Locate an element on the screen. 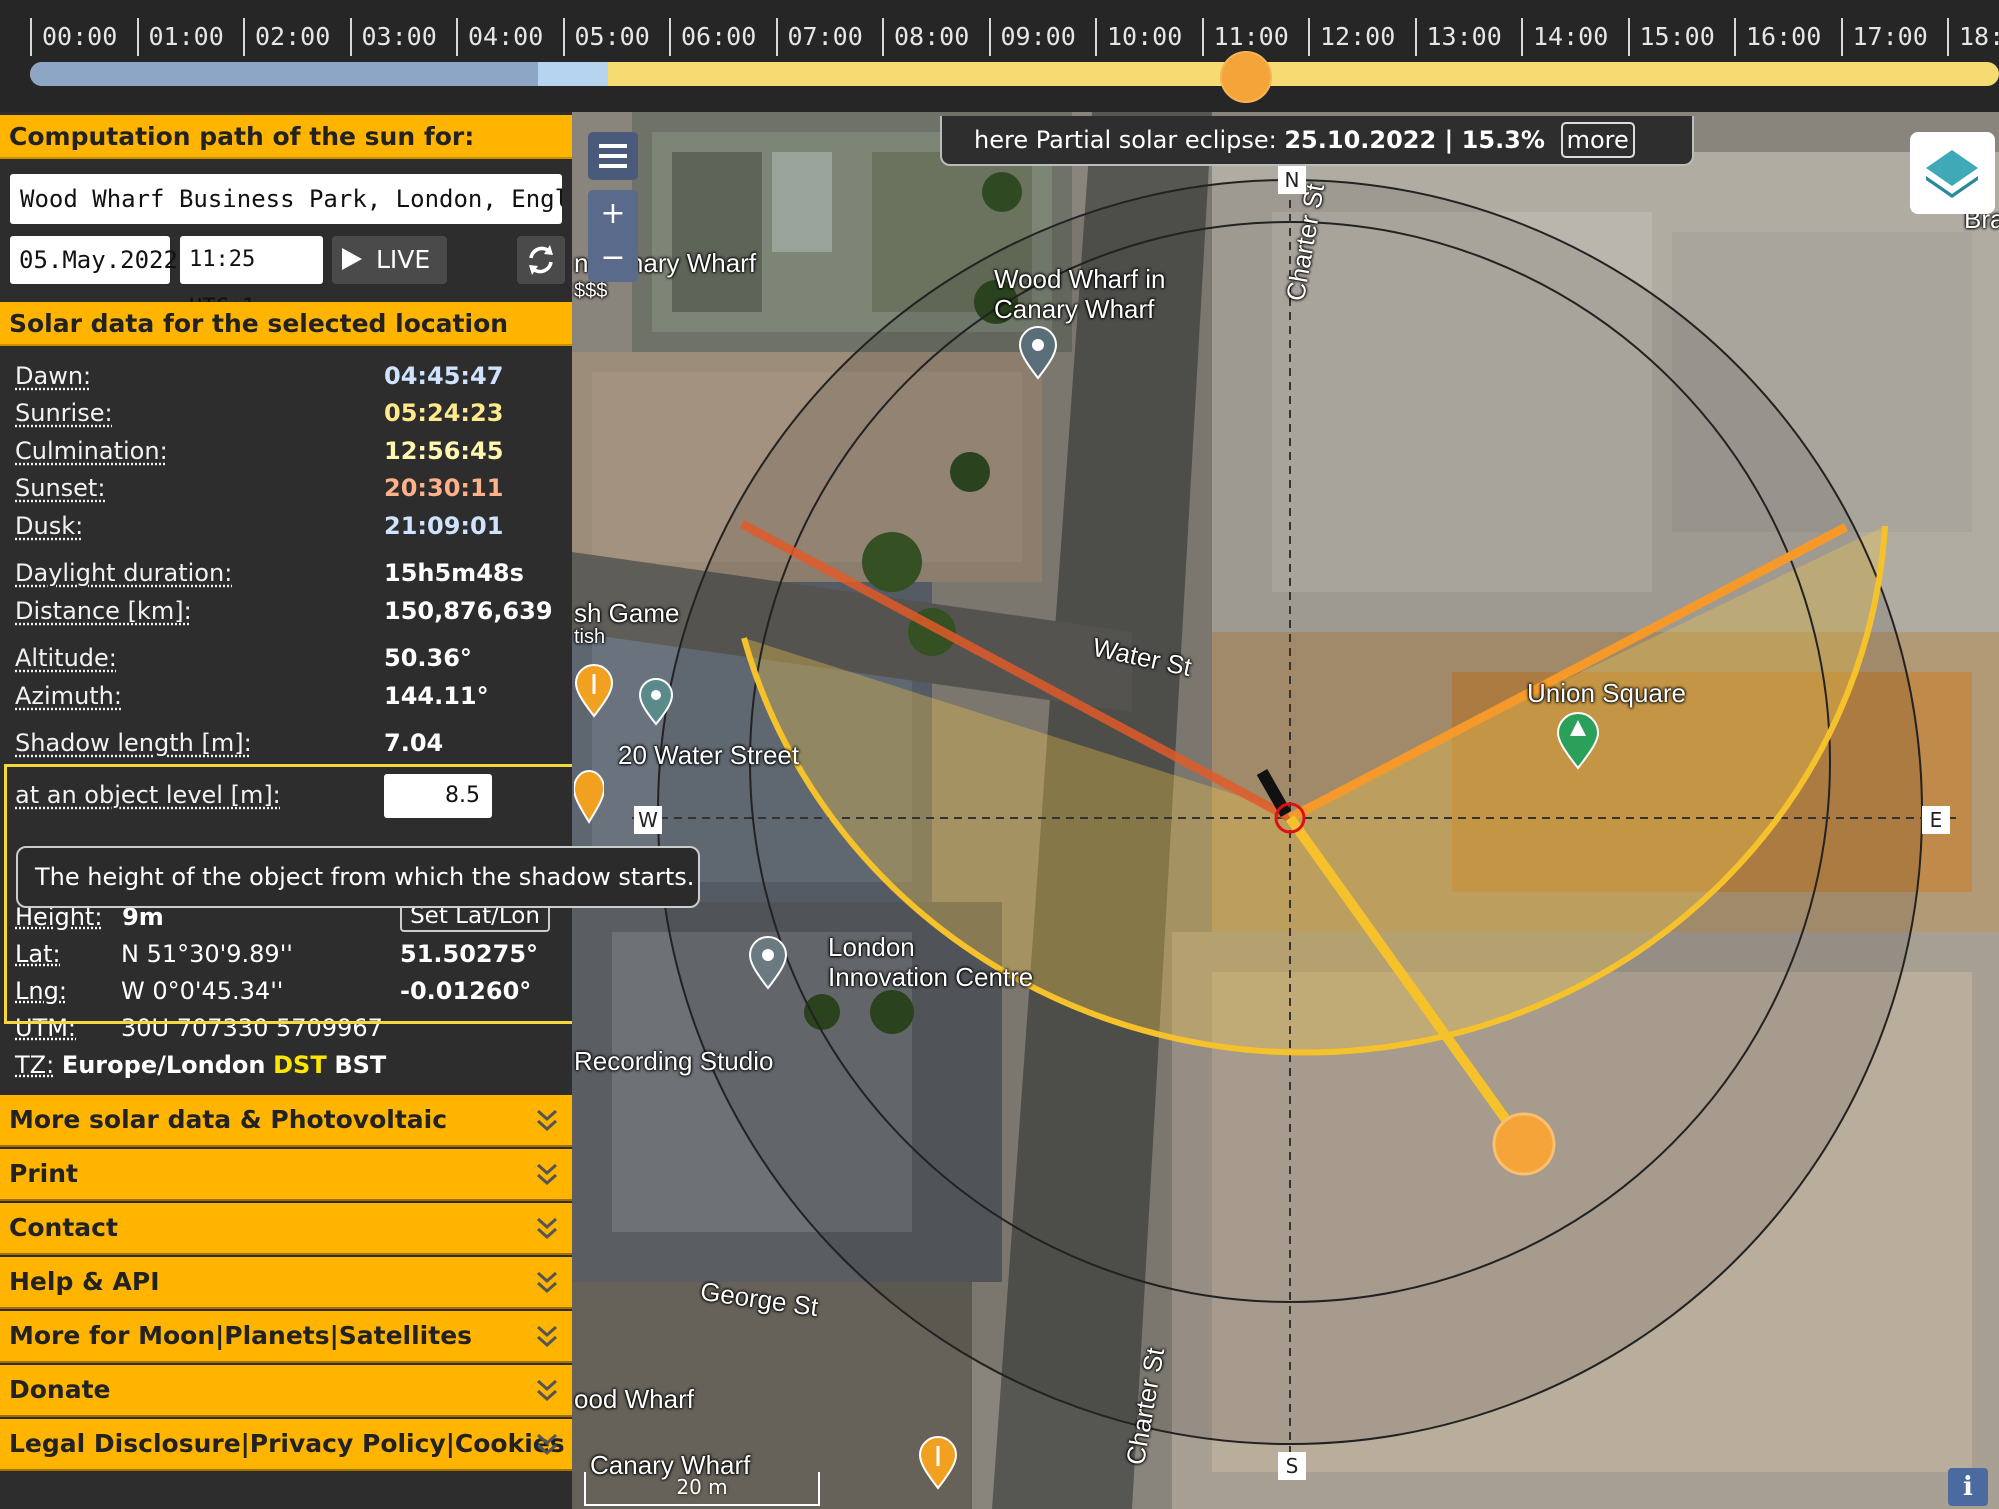  accordion-item-label: Help & API is located at coordinates (84, 1281).